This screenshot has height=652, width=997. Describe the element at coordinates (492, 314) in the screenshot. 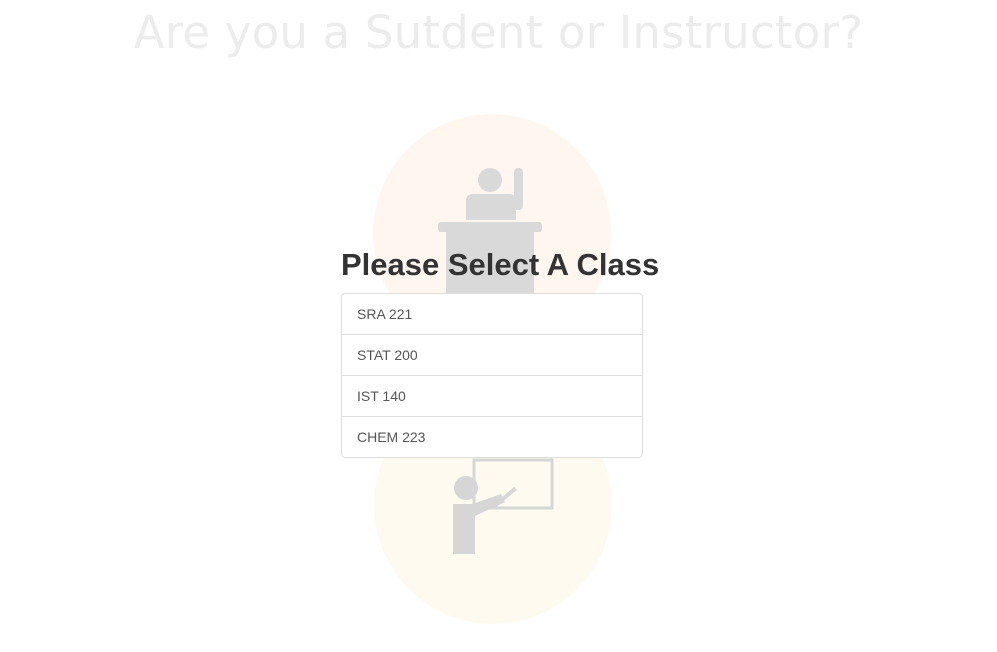

I see `class-item-sra-221: SRA 221` at that location.